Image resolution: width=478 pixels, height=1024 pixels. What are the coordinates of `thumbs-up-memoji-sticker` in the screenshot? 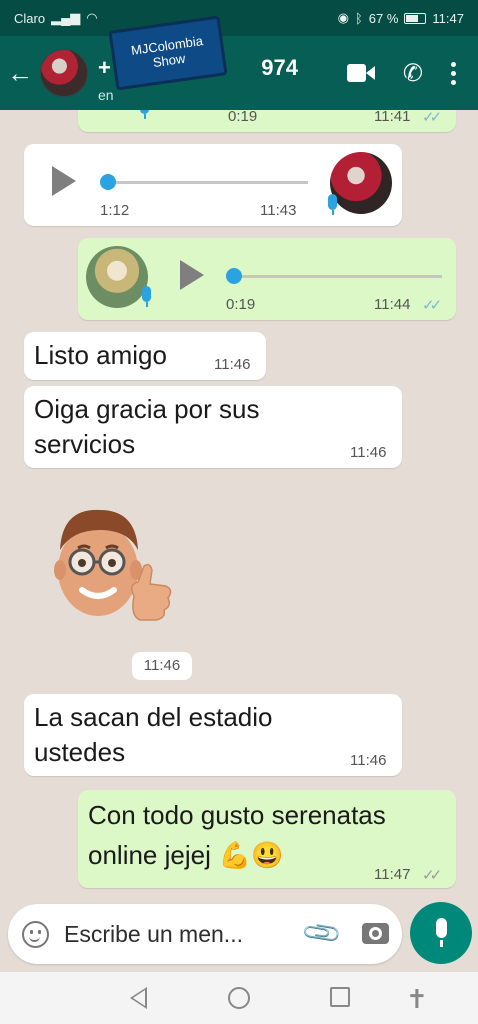 It's located at (113, 566).